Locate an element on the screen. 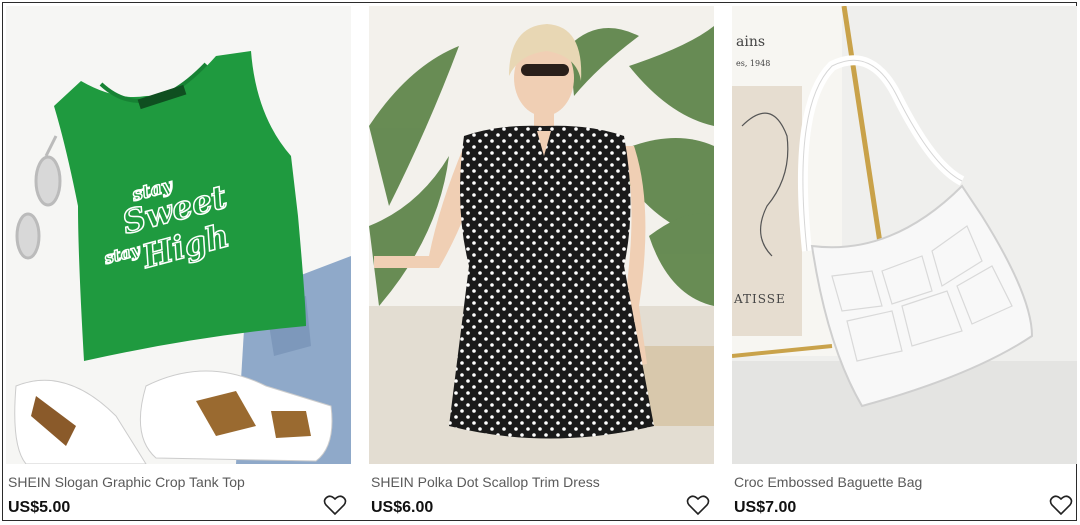 The width and height of the screenshot is (1080, 525). product-price: US$5.00 is located at coordinates (39, 507).